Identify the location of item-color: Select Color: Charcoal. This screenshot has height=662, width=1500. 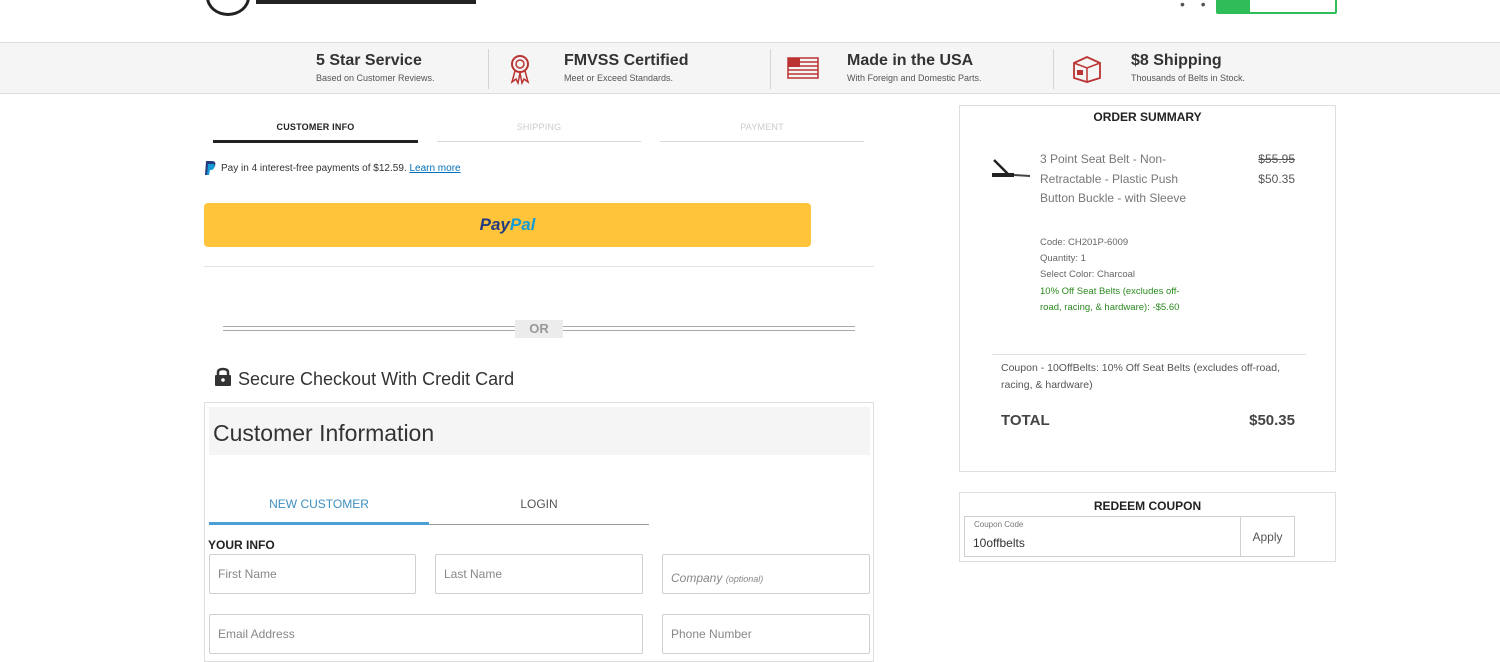
(1088, 274).